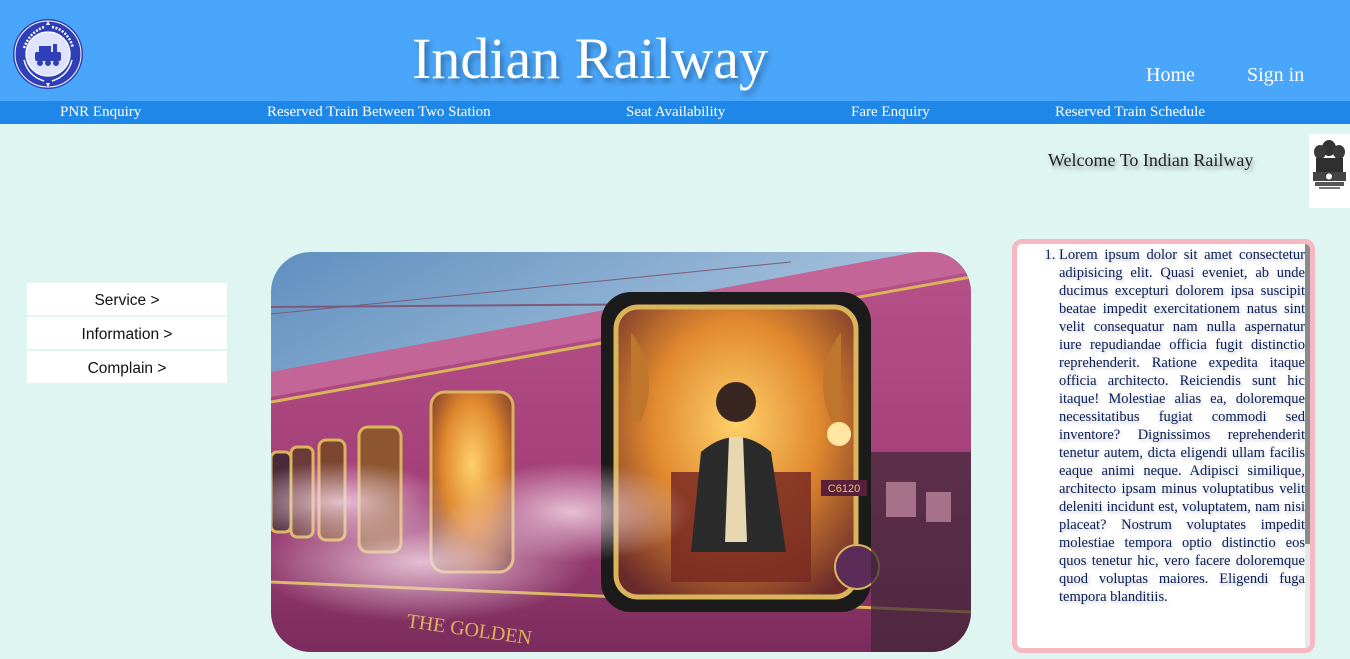  I want to click on menu-item-reserved-train-between-stations: Reserved Train Between Two Station, so click(379, 112).